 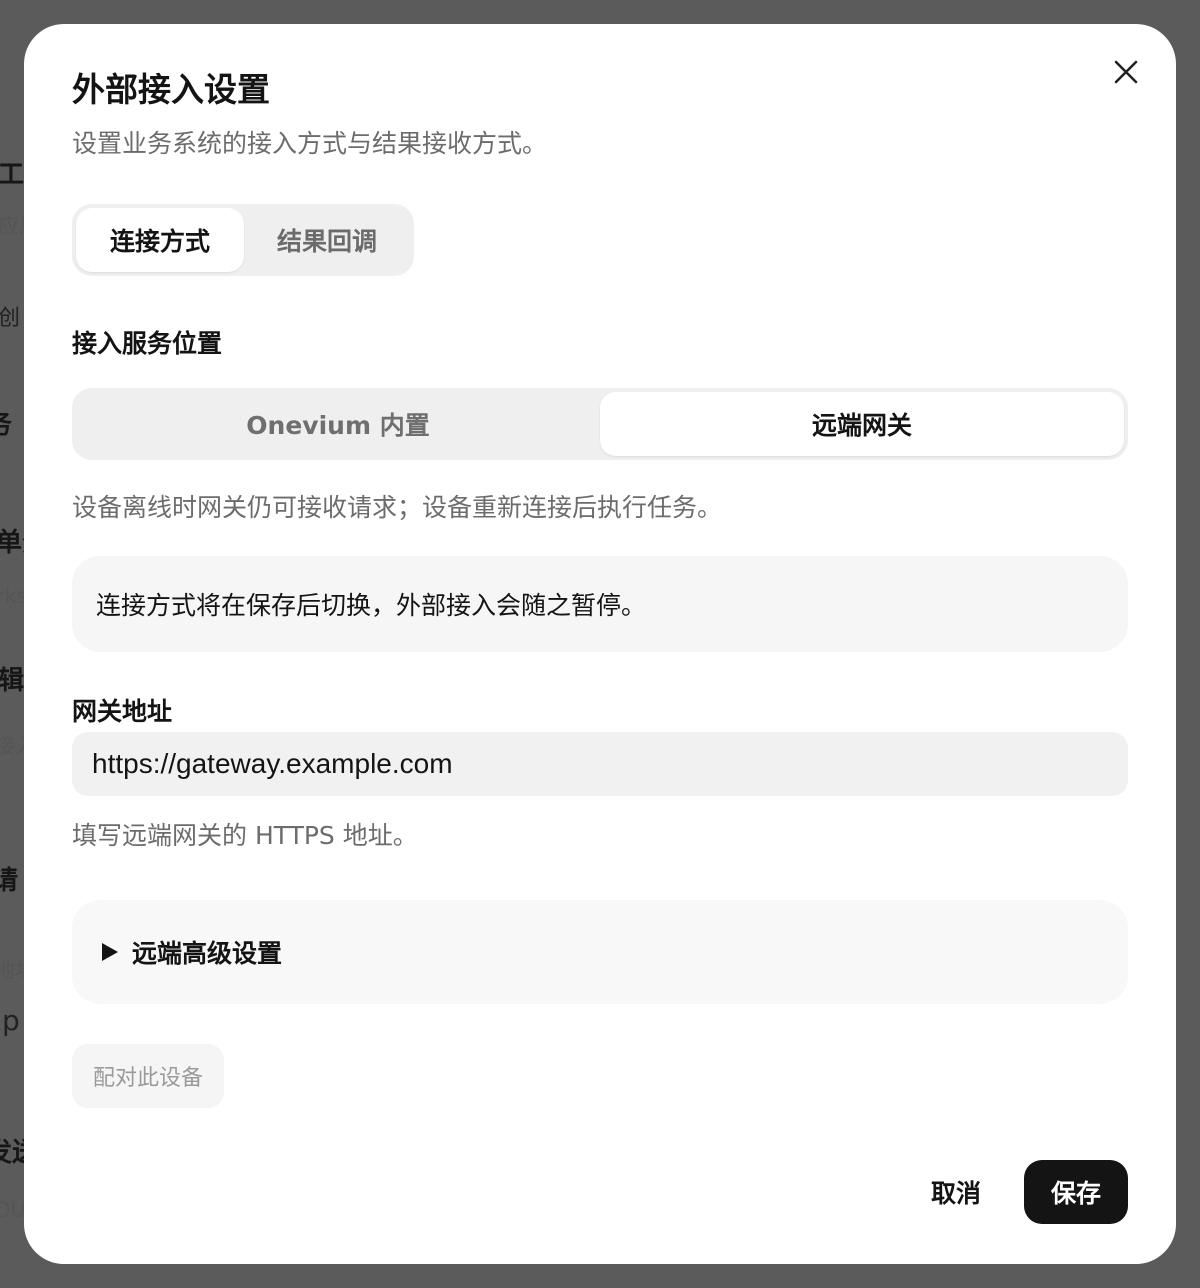 What do you see at coordinates (122, 711) in the screenshot?
I see `gateway-address-label: 网关地址` at bounding box center [122, 711].